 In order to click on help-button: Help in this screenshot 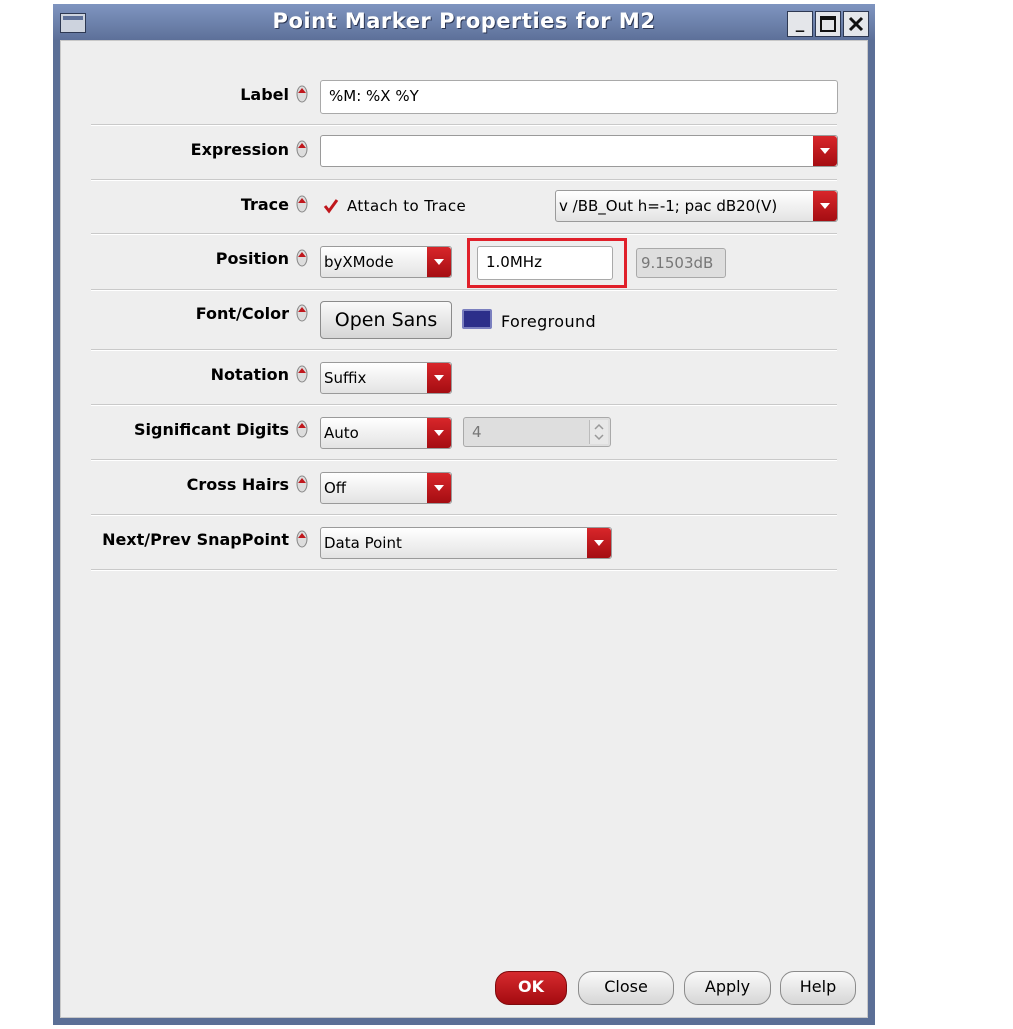, I will do `click(818, 988)`.